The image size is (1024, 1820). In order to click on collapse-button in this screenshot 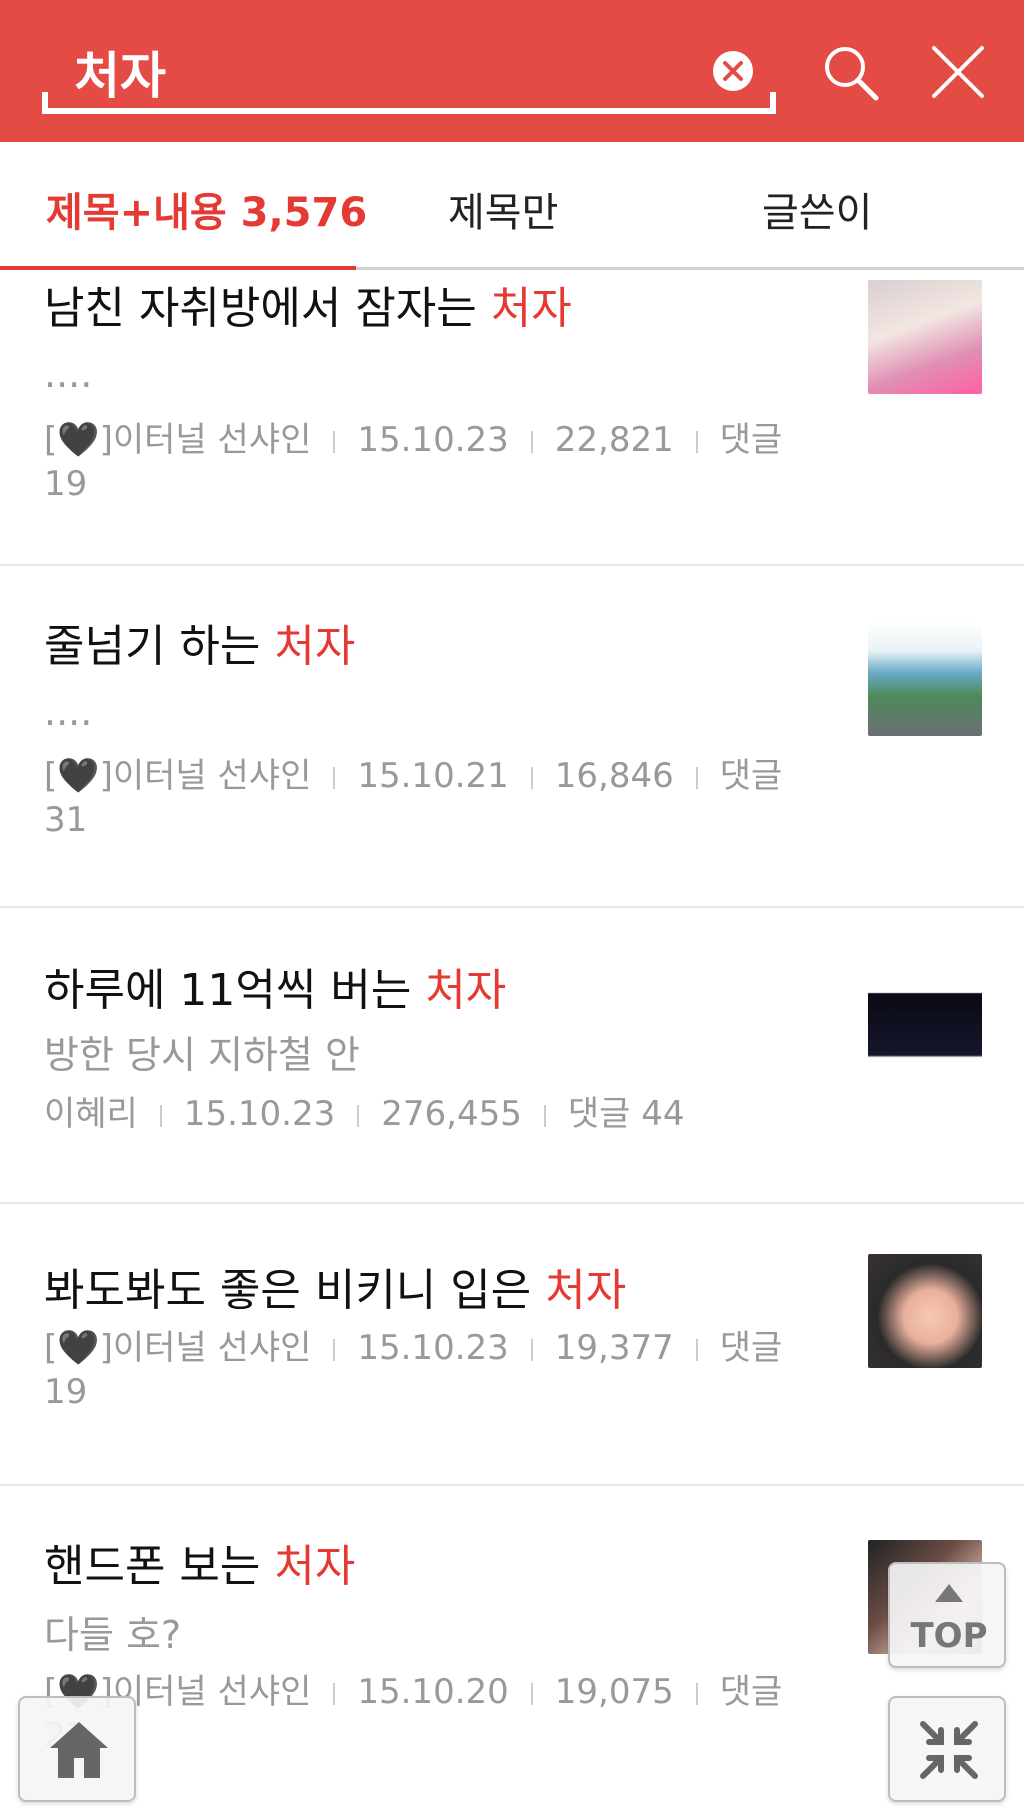, I will do `click(947, 1749)`.